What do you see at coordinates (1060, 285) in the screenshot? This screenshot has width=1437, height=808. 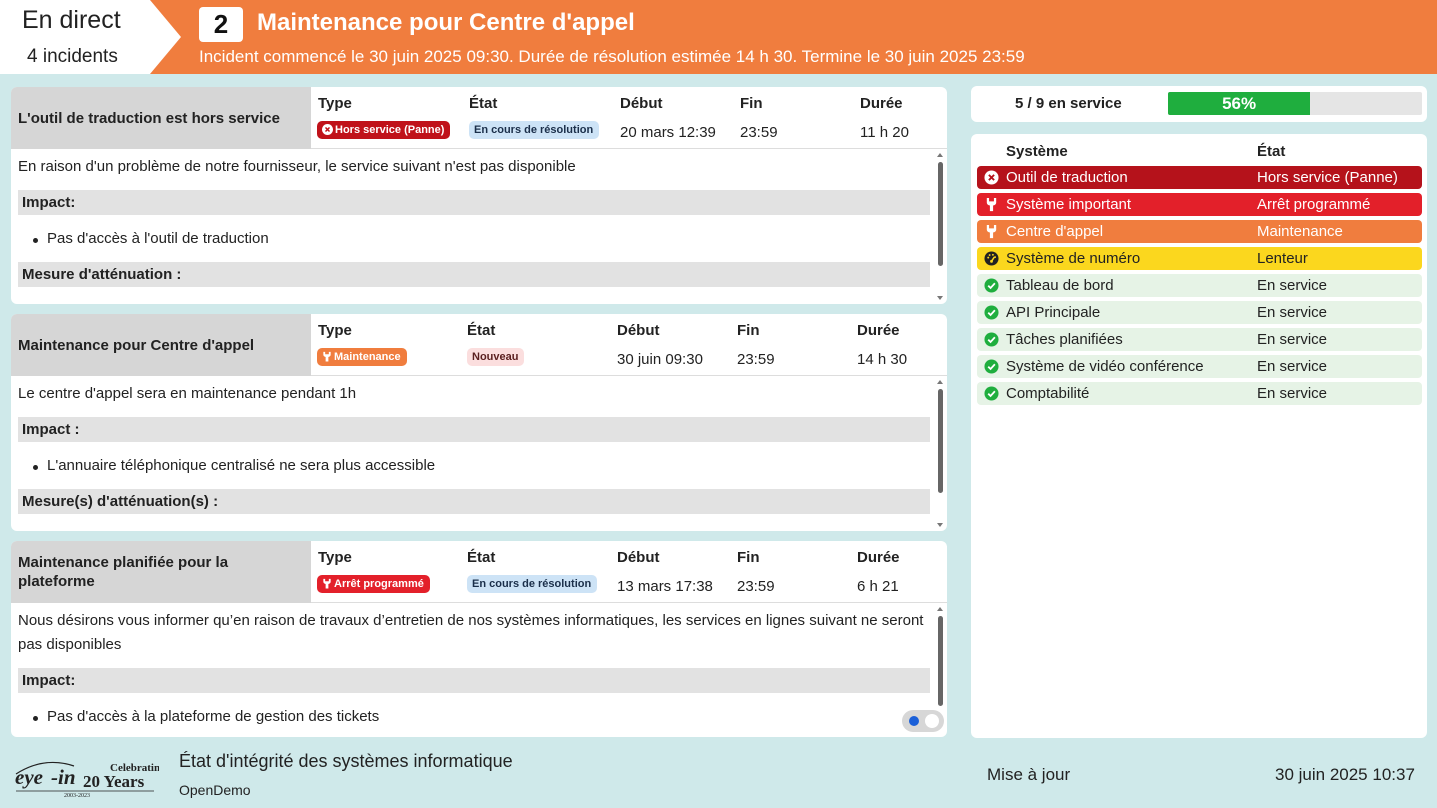 I see `system-name: Tableau de bord` at bounding box center [1060, 285].